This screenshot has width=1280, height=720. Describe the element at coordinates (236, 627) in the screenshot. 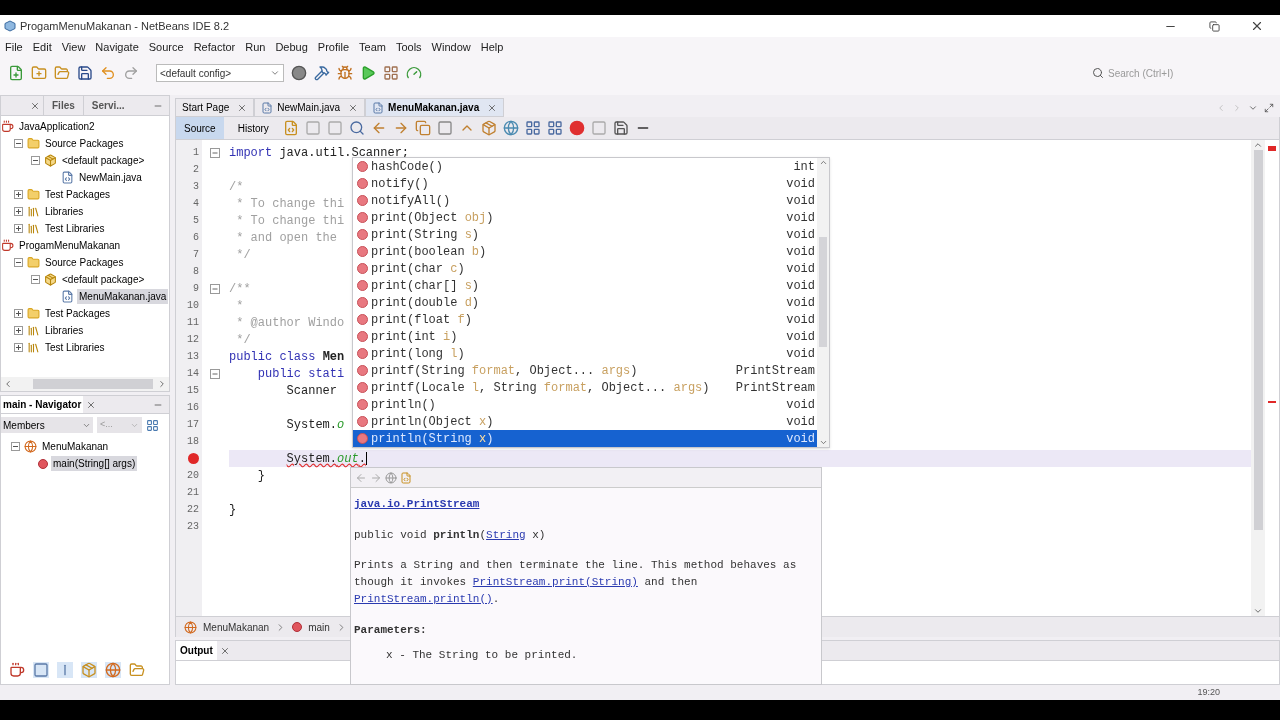

I see `breadcrumb-item: MenuMakanan` at that location.